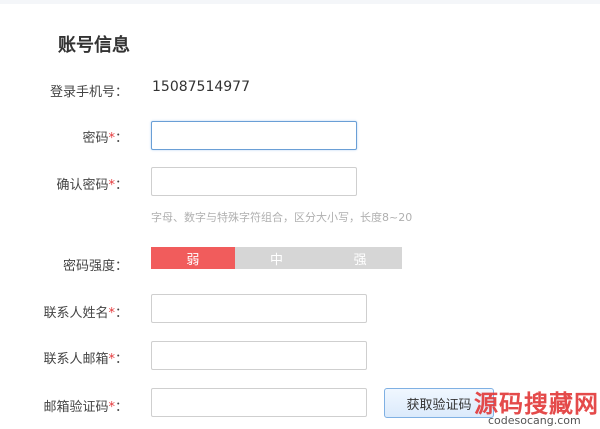 The image size is (600, 429). Describe the element at coordinates (95, 266) in the screenshot. I see `strength-label: 密码强度：` at that location.